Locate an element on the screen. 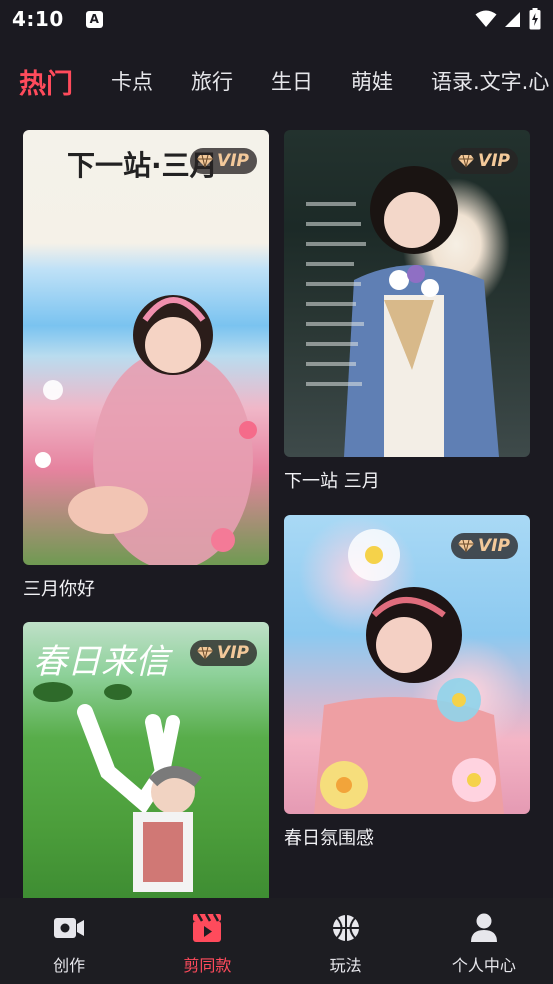  tab-hot: 热门 is located at coordinates (46, 81).